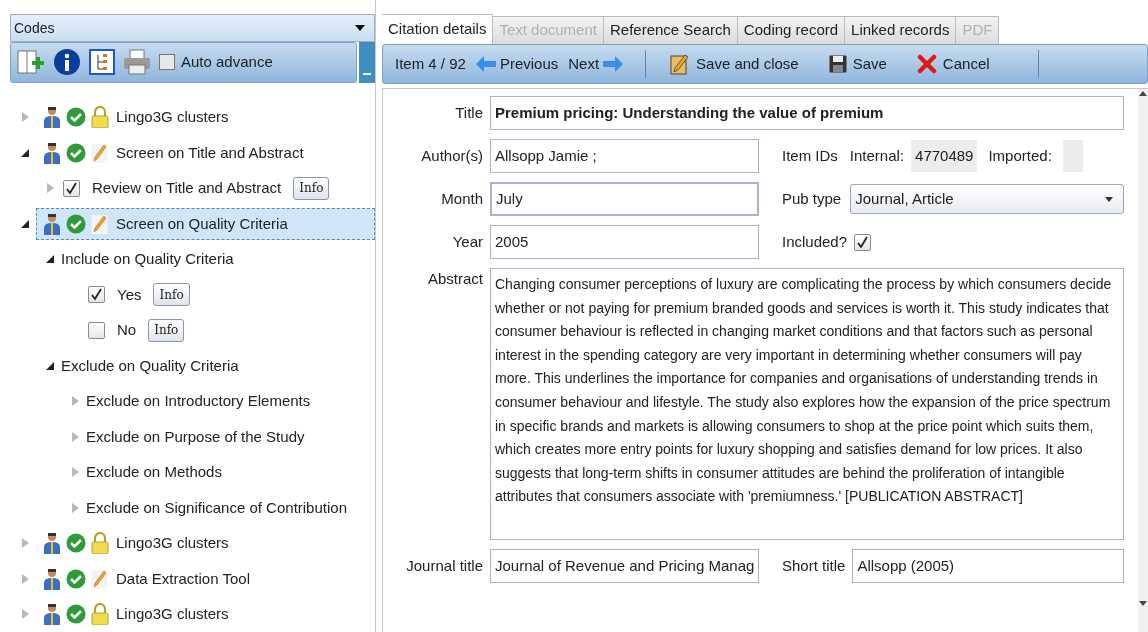 The width and height of the screenshot is (1148, 632). Describe the element at coordinates (205, 223) in the screenshot. I see `selected-tree-item: Screen on Quality Criteria` at that location.